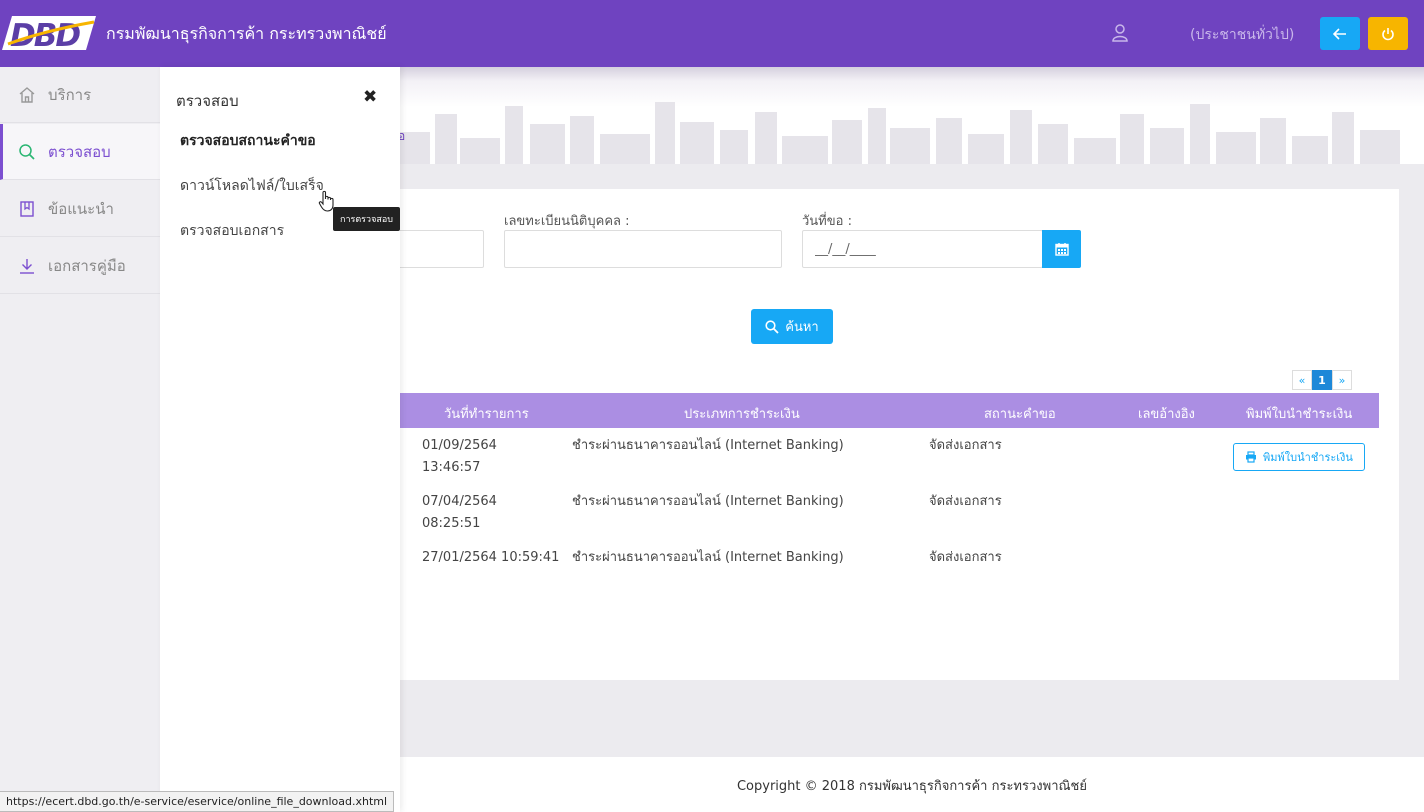 This screenshot has width=1424, height=812. What do you see at coordinates (1166, 414) in the screenshot?
I see `column-header-reference: เลขอ้างอิง` at bounding box center [1166, 414].